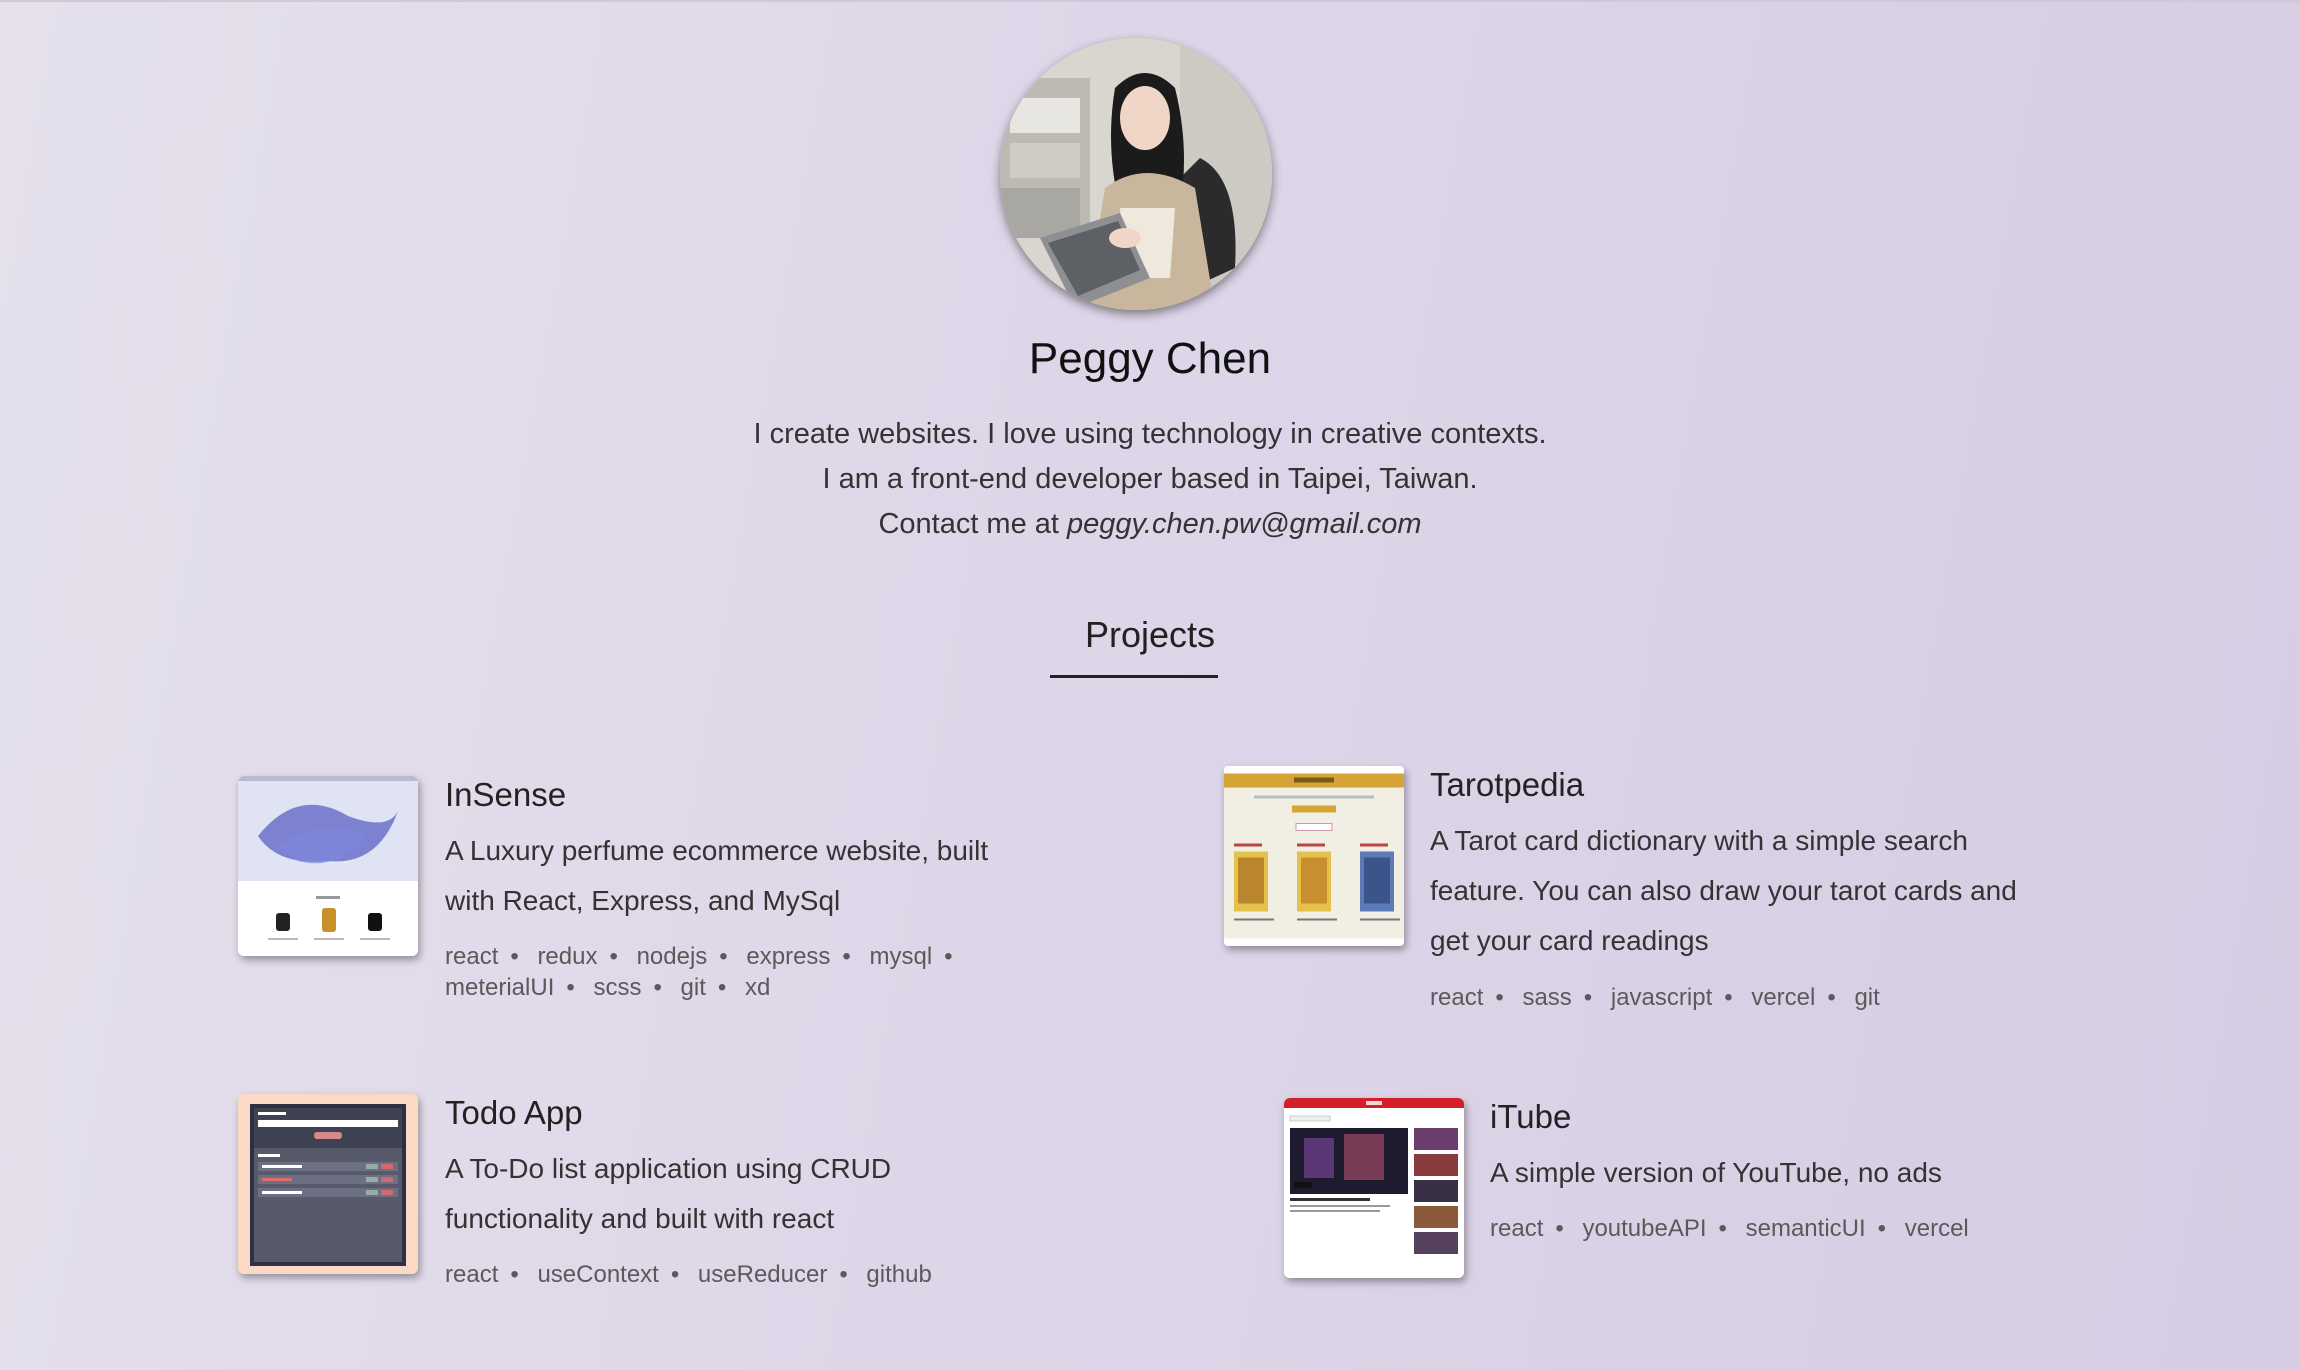  Describe the element at coordinates (598, 1274) in the screenshot. I see `tech-tag: useContext` at that location.